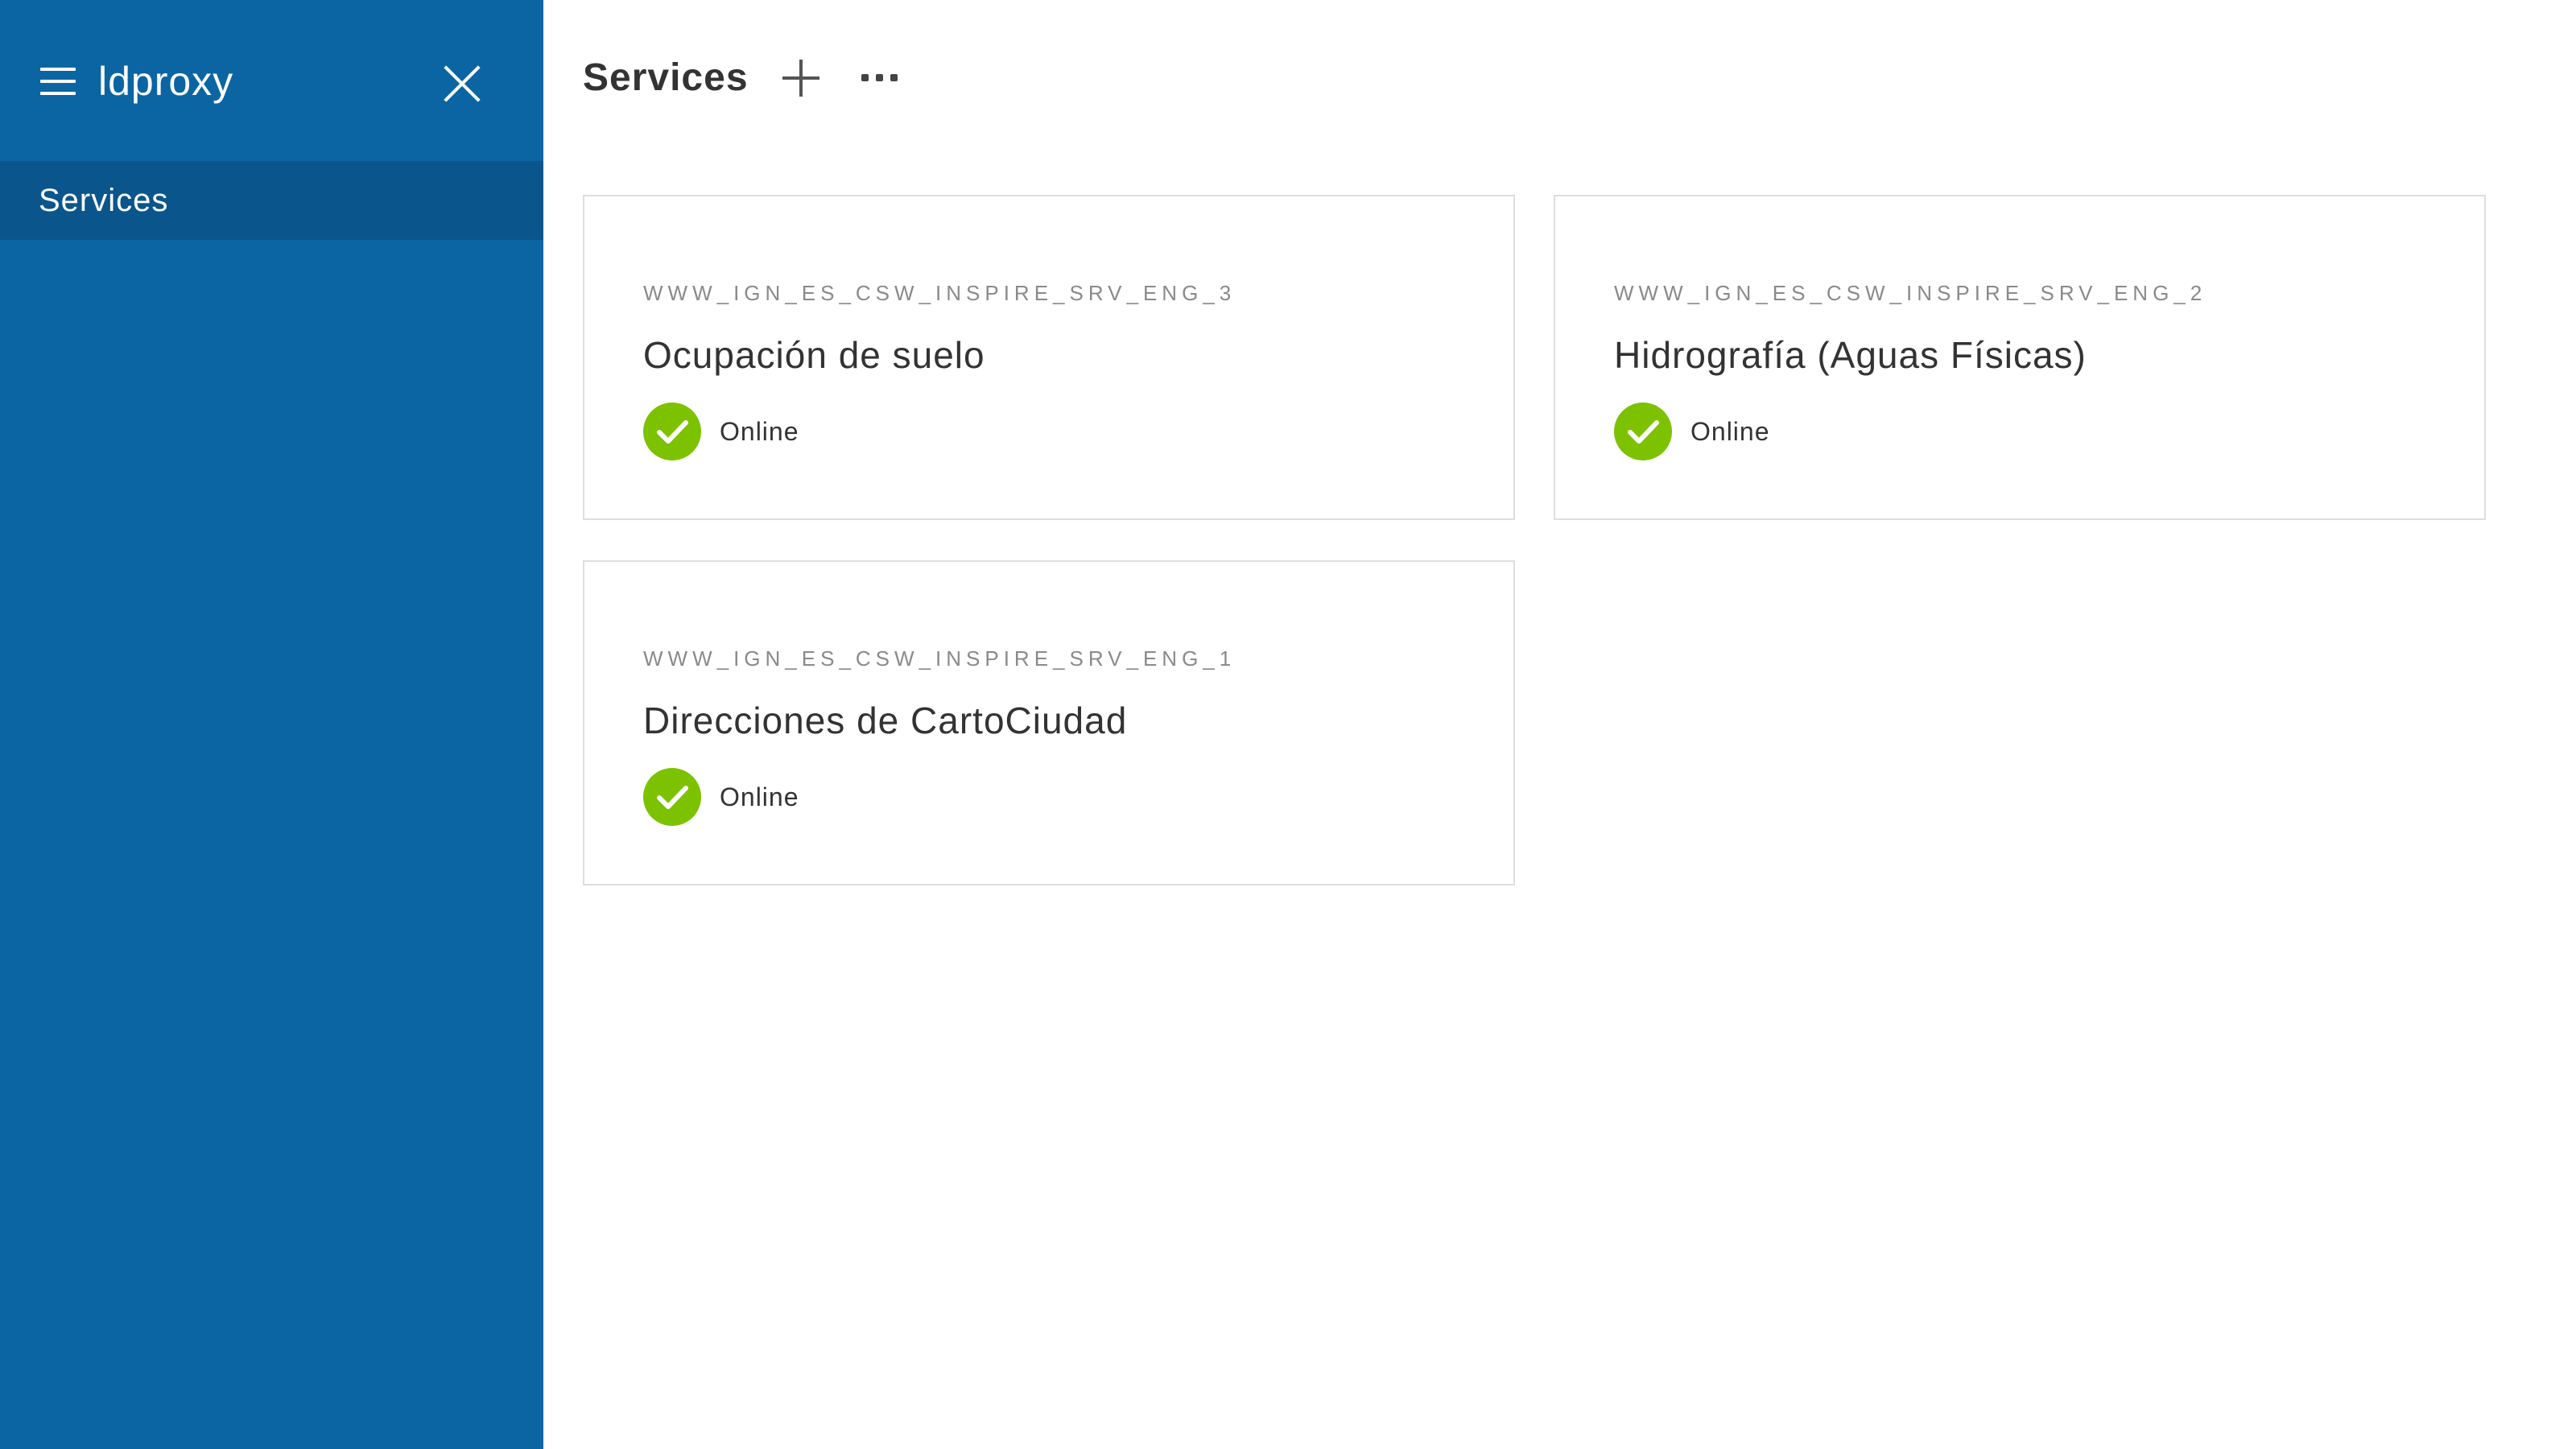  Describe the element at coordinates (666, 77) in the screenshot. I see `page-title: Services` at that location.